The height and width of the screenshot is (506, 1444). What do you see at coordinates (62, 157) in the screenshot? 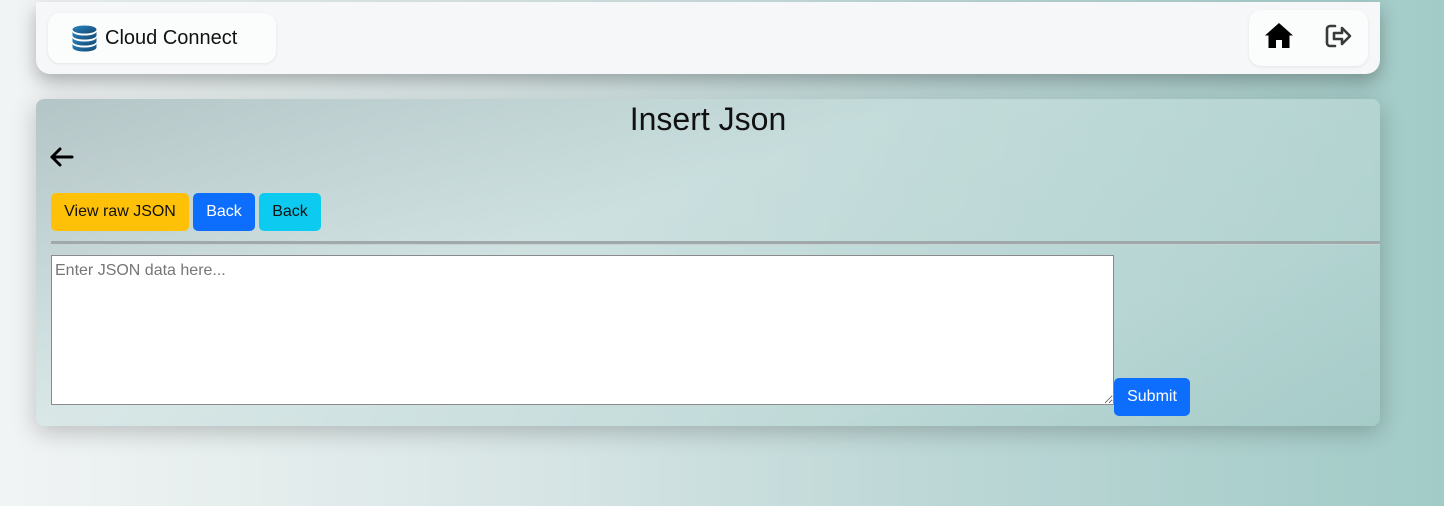
I see `arrow-left-icon` at bounding box center [62, 157].